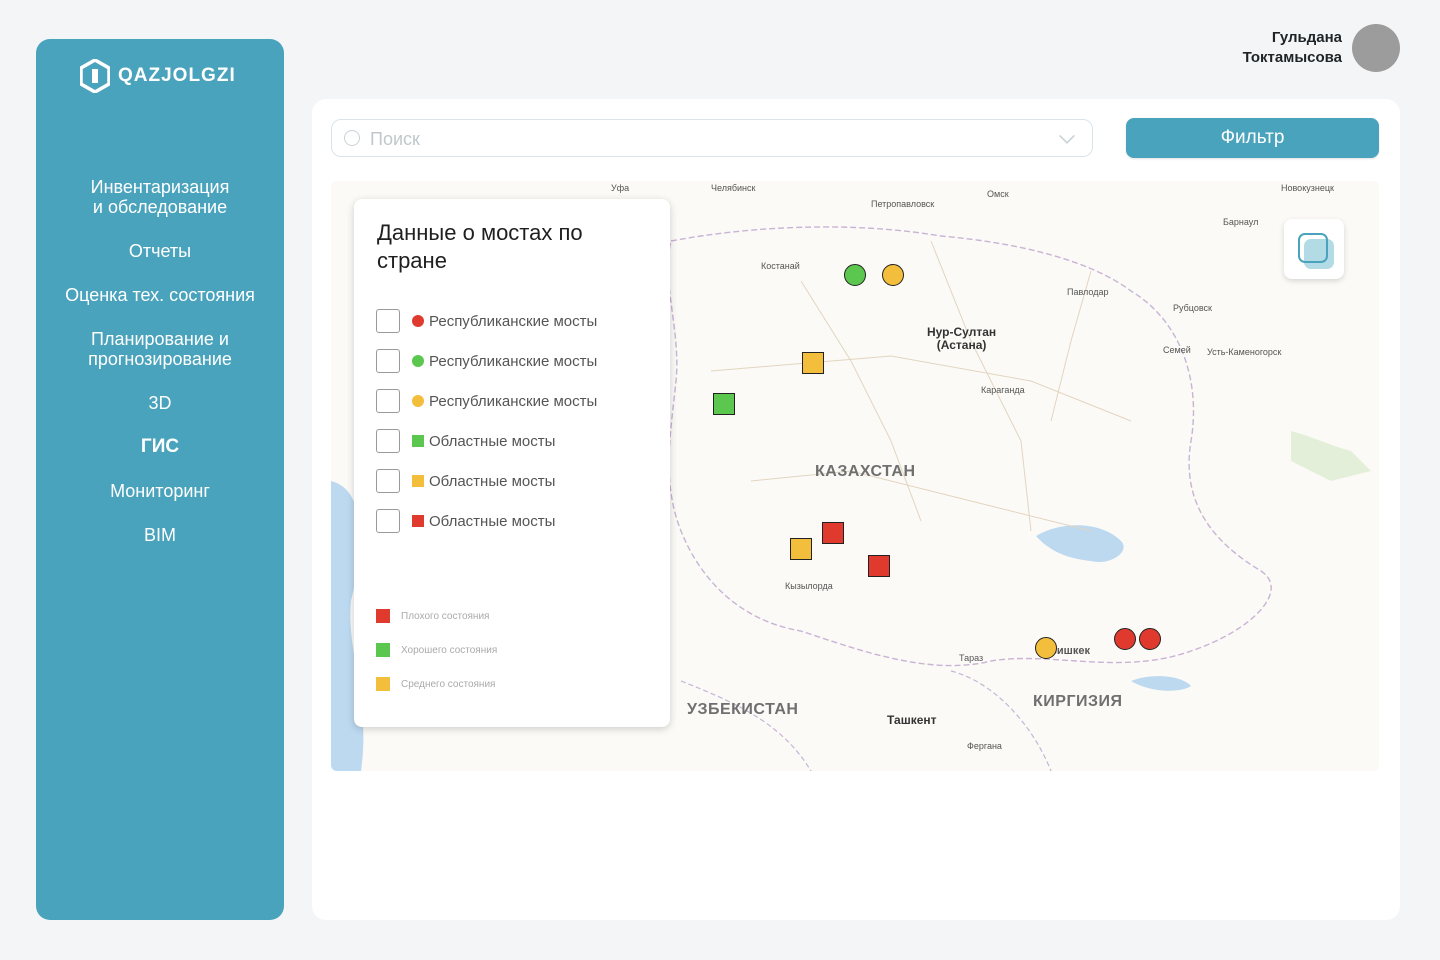 This screenshot has height=960, width=1440. What do you see at coordinates (912, 720) in the screenshot?
I see `city-label: Ташкент` at bounding box center [912, 720].